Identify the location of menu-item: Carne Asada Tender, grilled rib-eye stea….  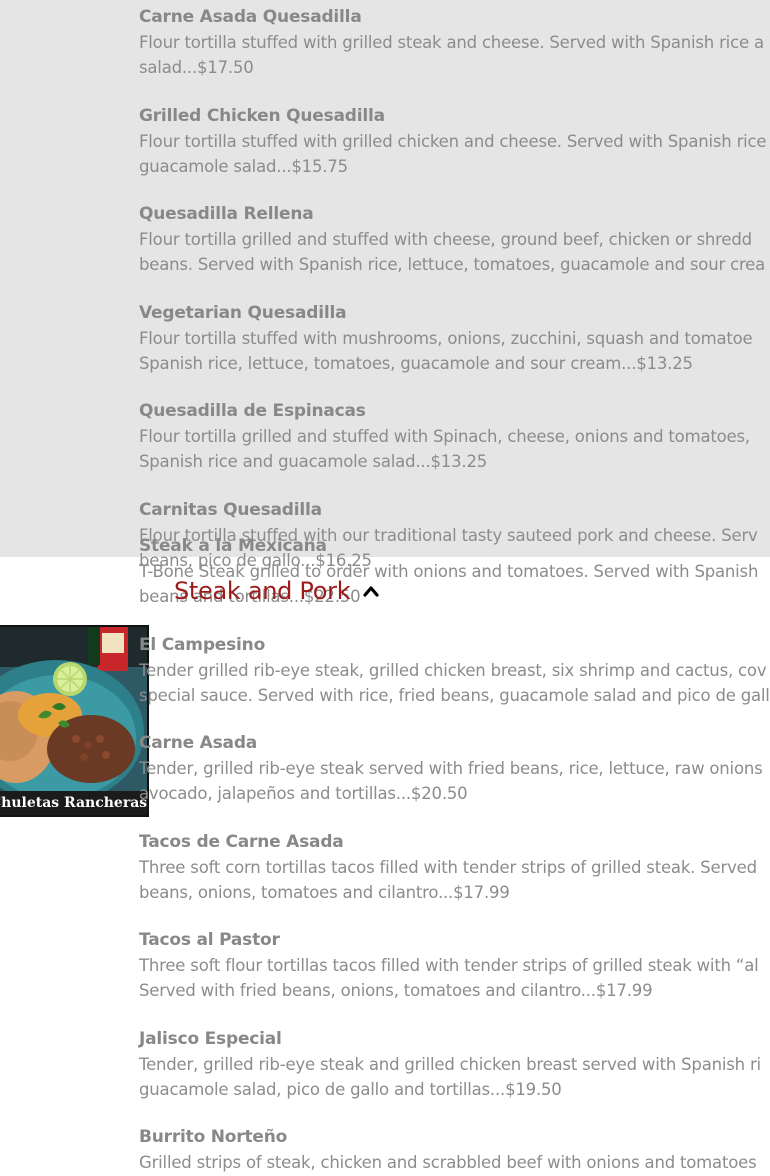
(454, 769).